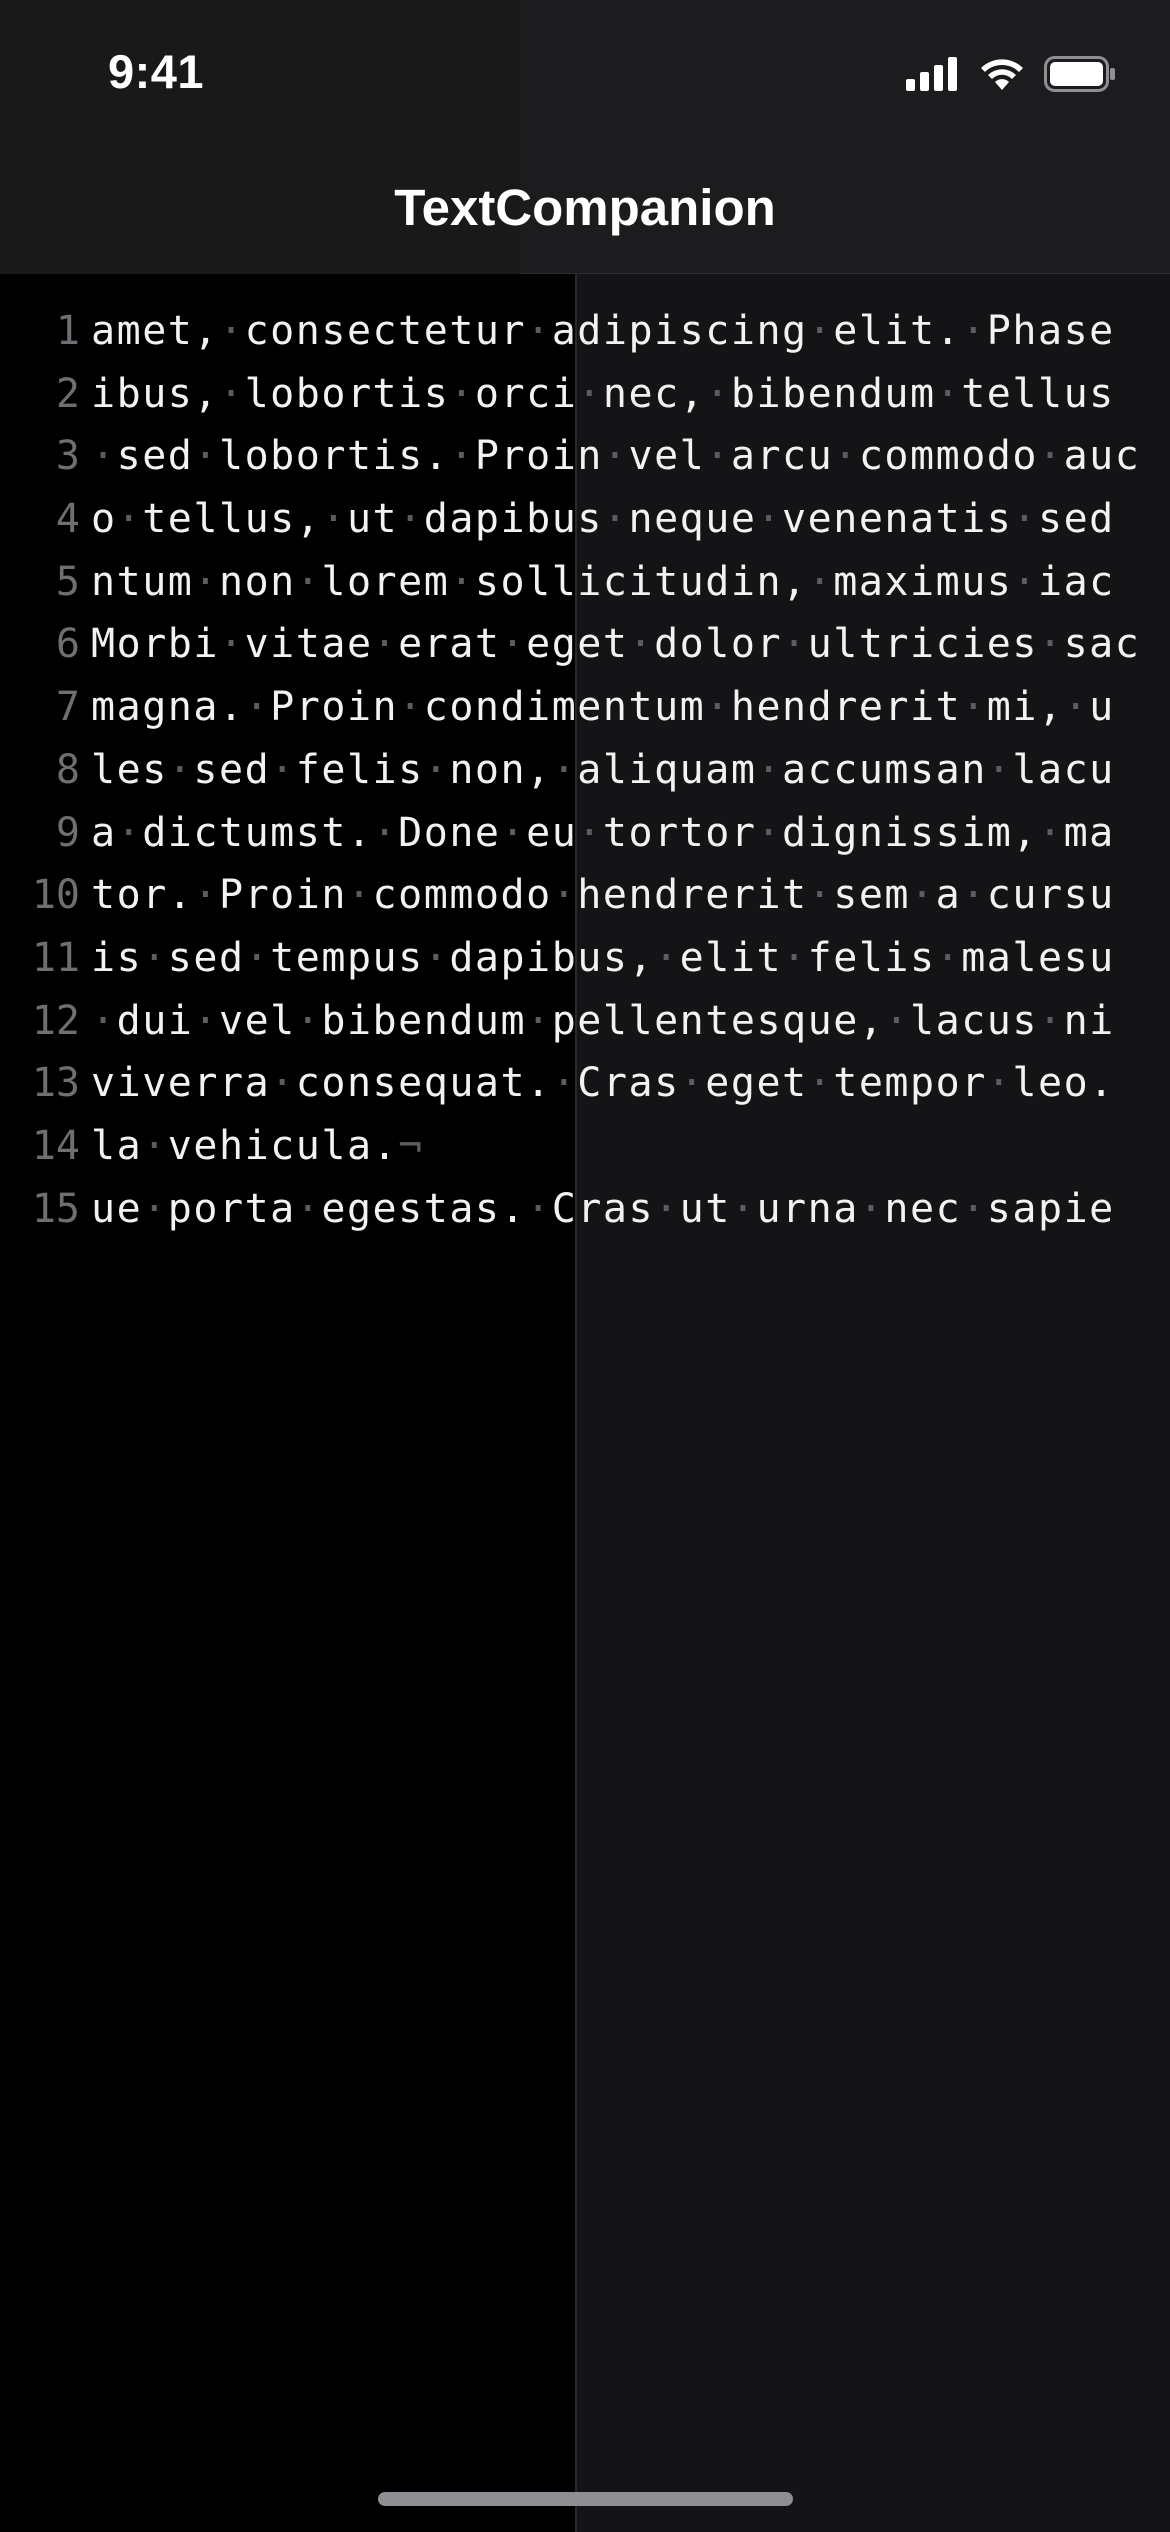 This screenshot has height=2532, width=1170. What do you see at coordinates (603, 582) in the screenshot?
I see `line-text: ntum·non·lorem·sollicitudin,·maximus·iac` at bounding box center [603, 582].